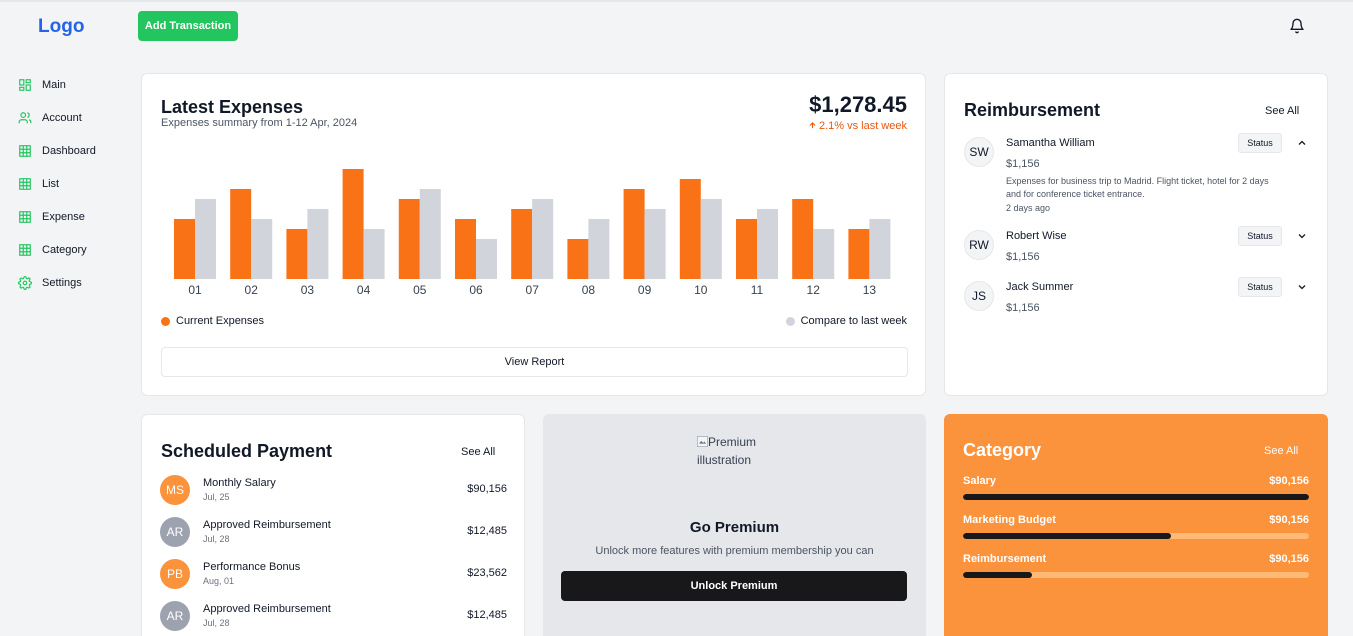 The height and width of the screenshot is (636, 1353). What do you see at coordinates (1009, 520) in the screenshot?
I see `category-label: Marketing Budget` at bounding box center [1009, 520].